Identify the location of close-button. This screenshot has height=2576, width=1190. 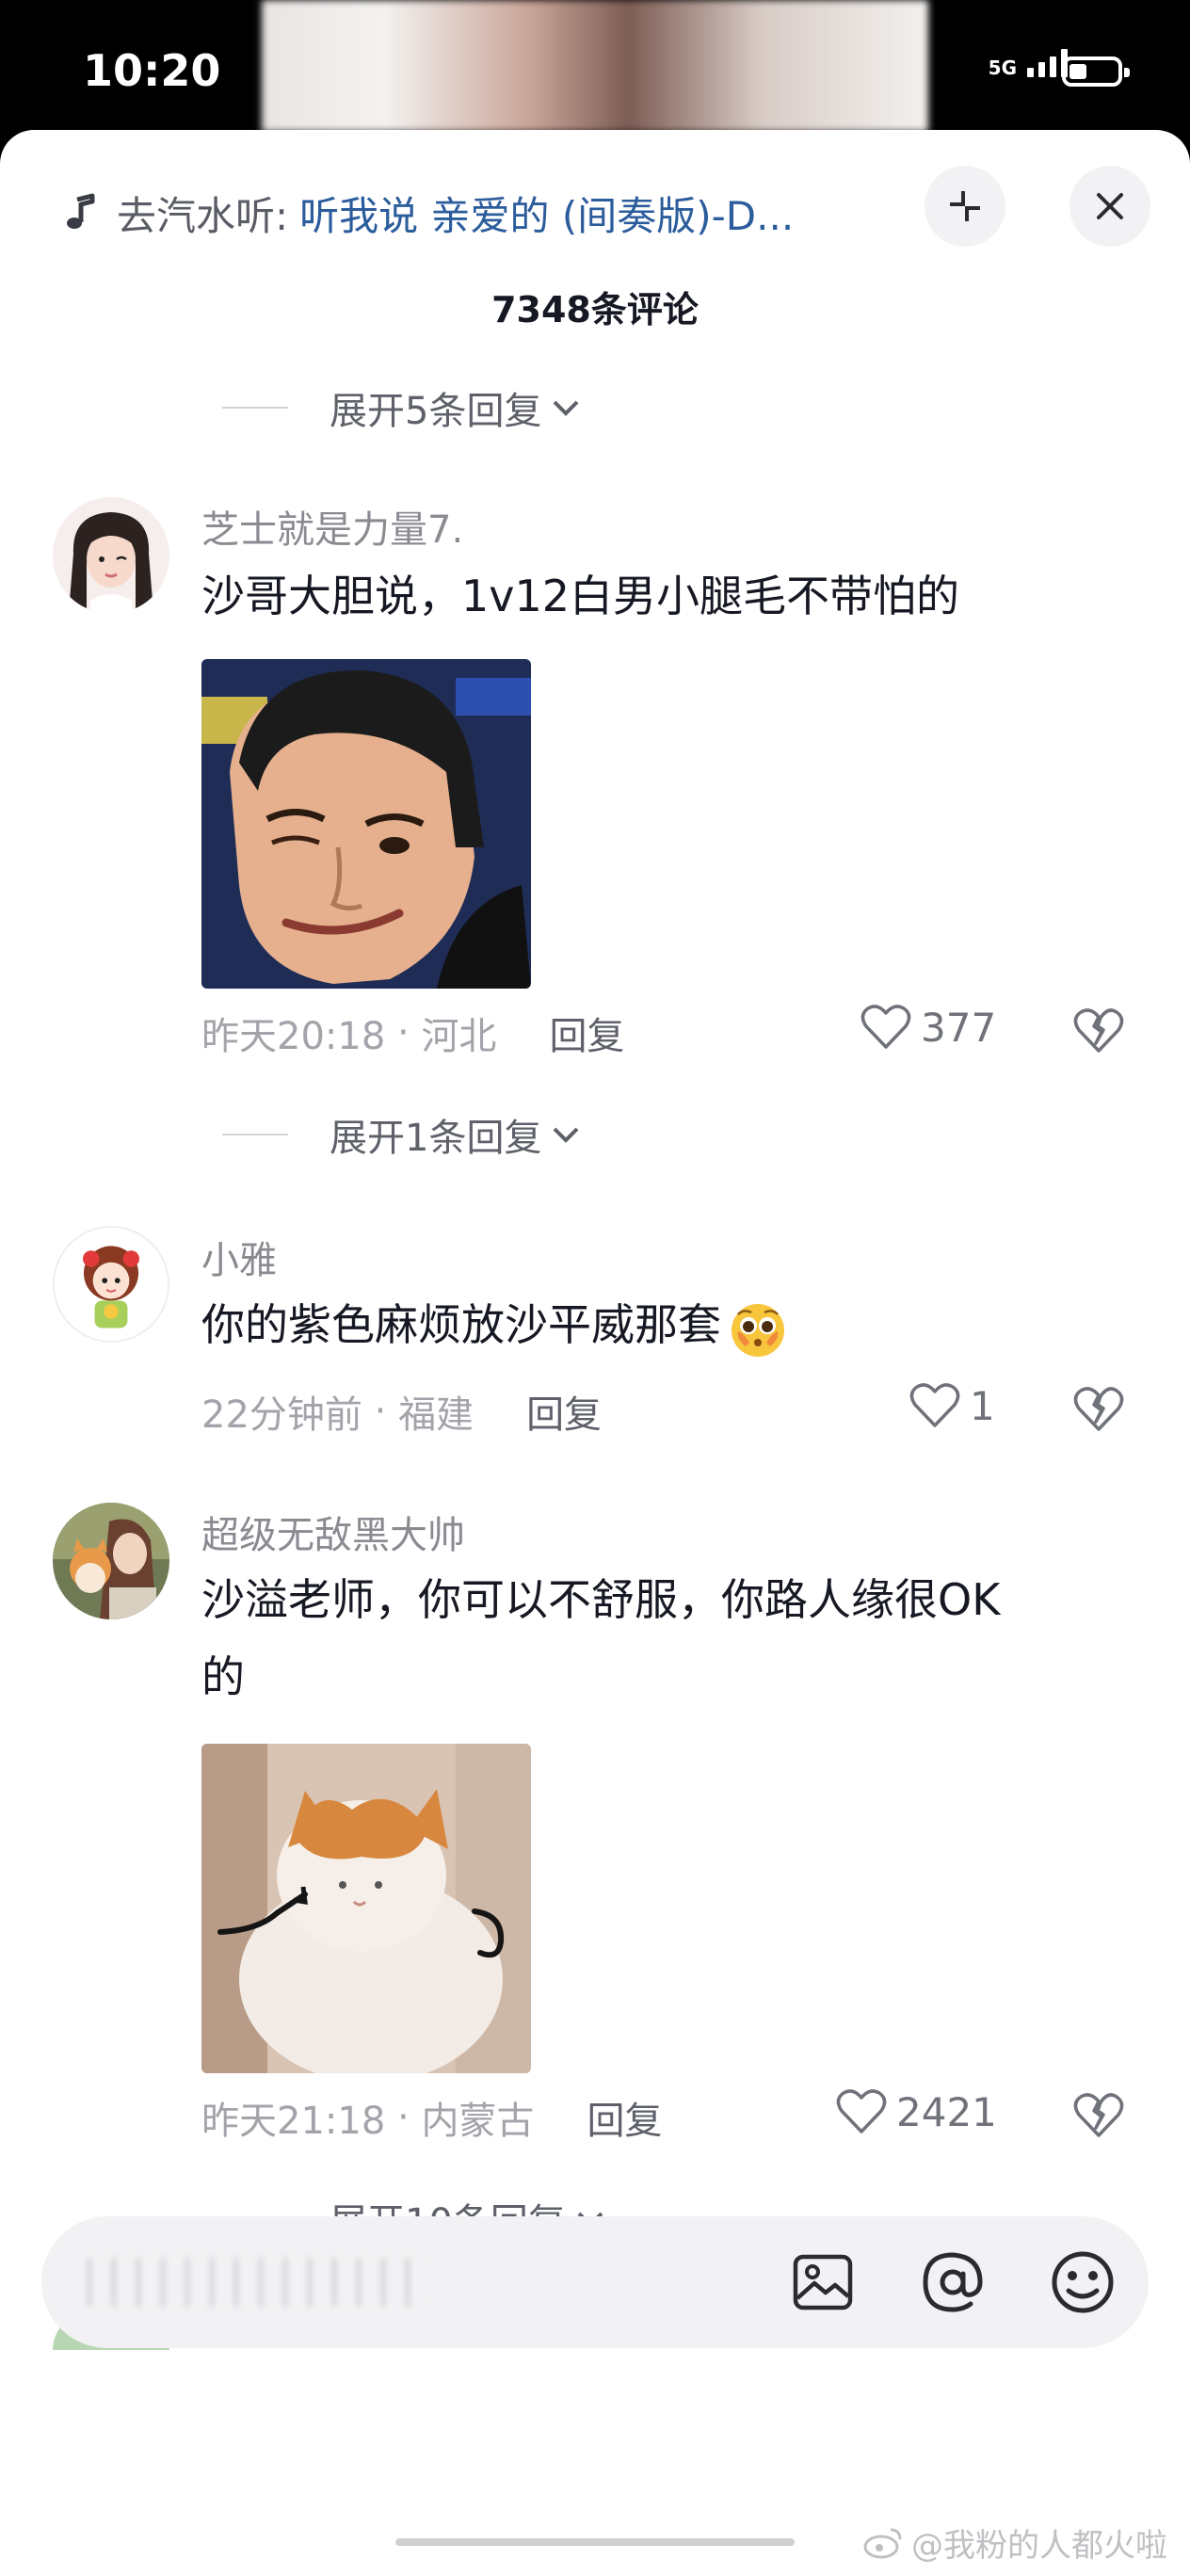
(1109, 206).